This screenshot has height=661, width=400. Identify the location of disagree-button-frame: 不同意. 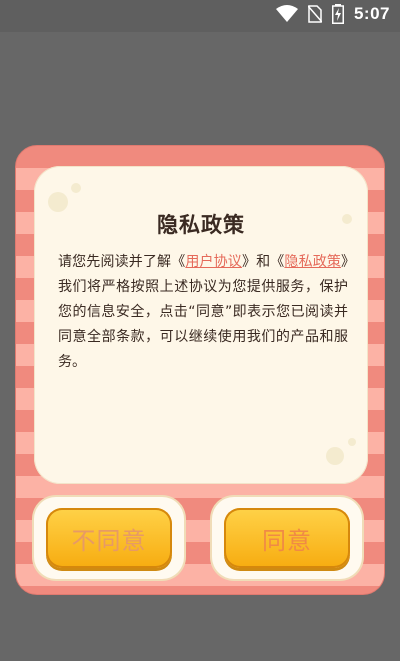
(109, 538).